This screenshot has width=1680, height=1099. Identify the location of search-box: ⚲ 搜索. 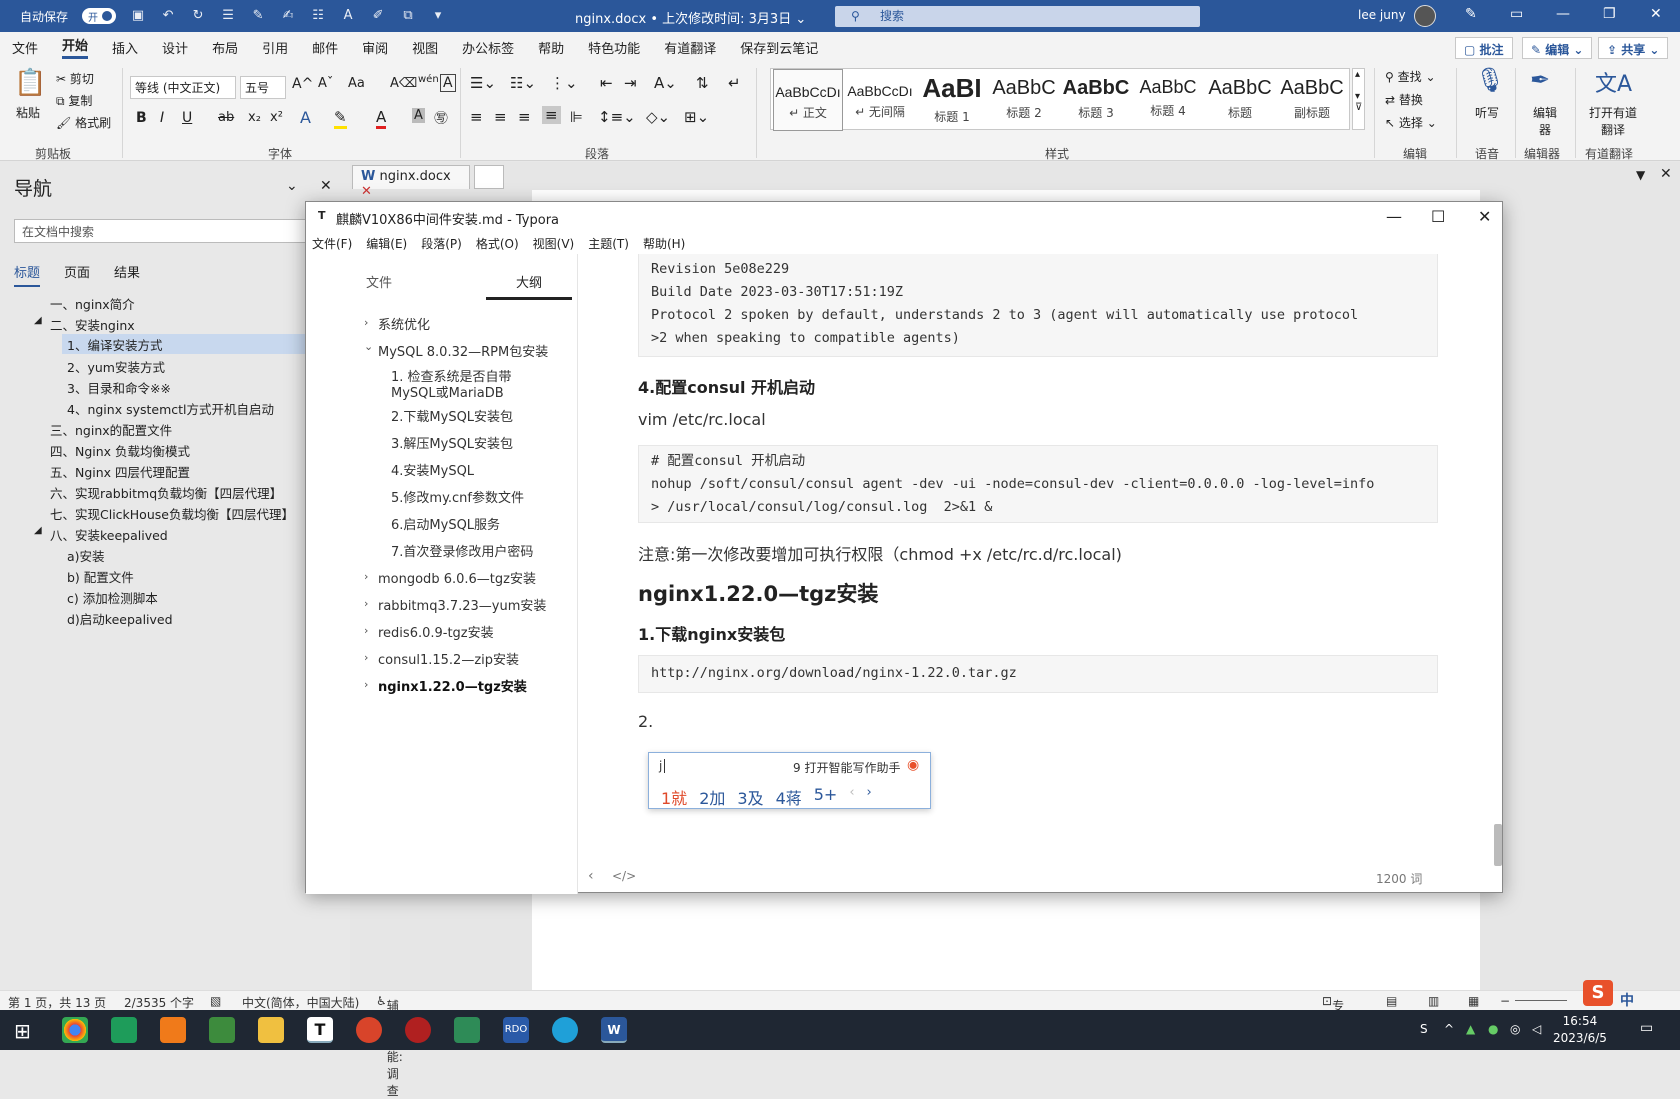
(1017, 16).